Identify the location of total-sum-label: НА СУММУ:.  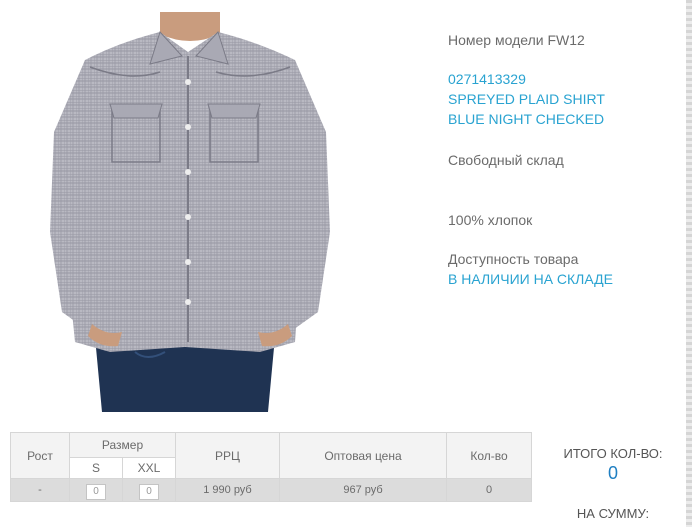
(613, 513).